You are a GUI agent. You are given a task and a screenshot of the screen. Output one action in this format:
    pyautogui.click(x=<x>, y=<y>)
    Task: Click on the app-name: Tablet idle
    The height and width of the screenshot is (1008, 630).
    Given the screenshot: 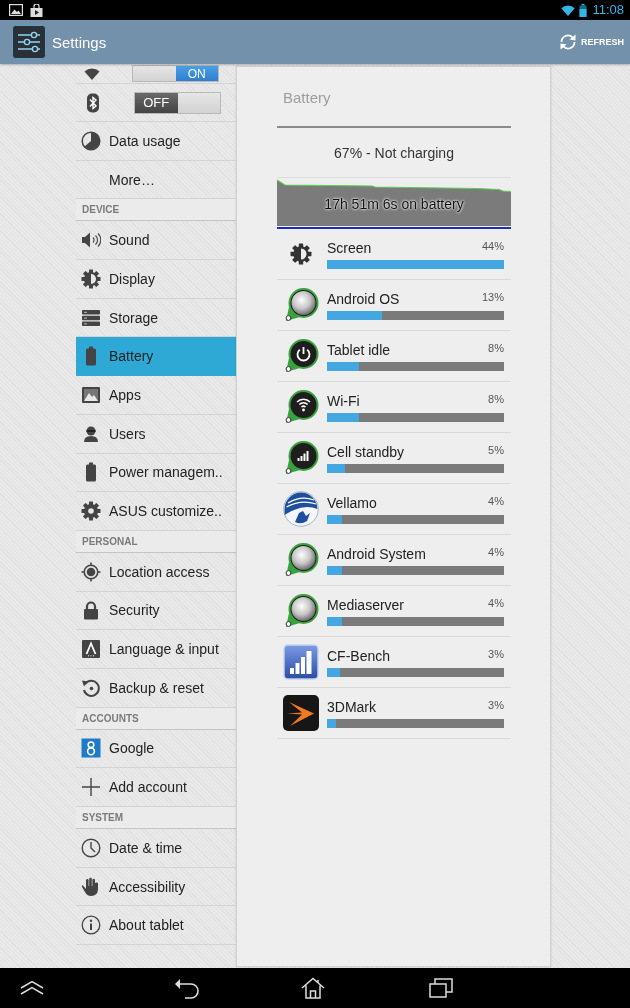 What is the action you would take?
    pyautogui.click(x=359, y=350)
    